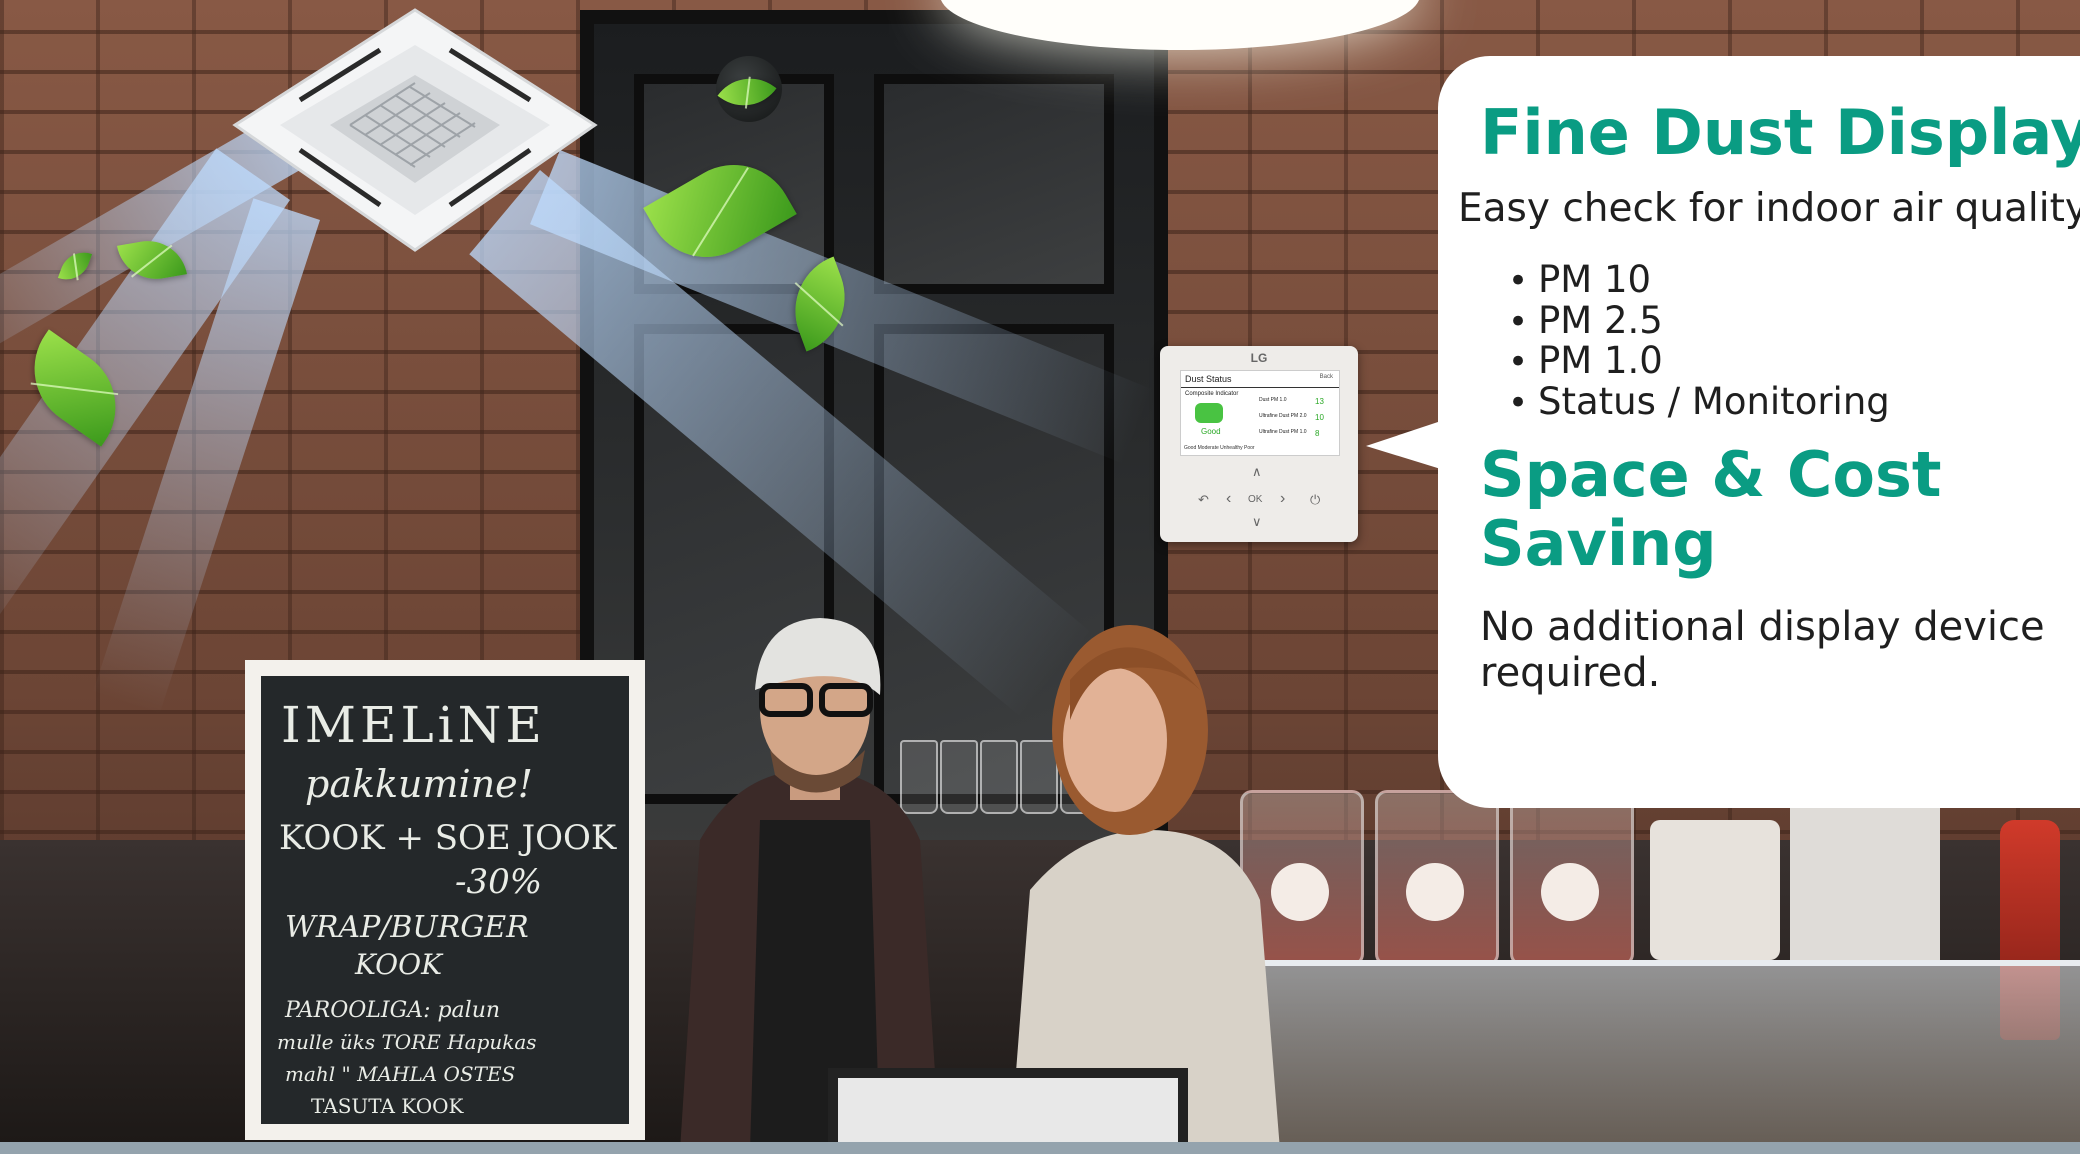 The width and height of the screenshot is (2080, 1154). I want to click on chalkboard-line: TASUTA KOOK, so click(387, 1106).